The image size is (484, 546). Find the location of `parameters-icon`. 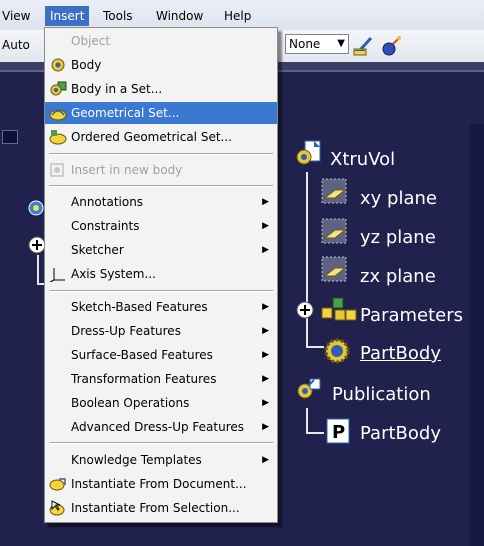

parameters-icon is located at coordinates (339, 311).